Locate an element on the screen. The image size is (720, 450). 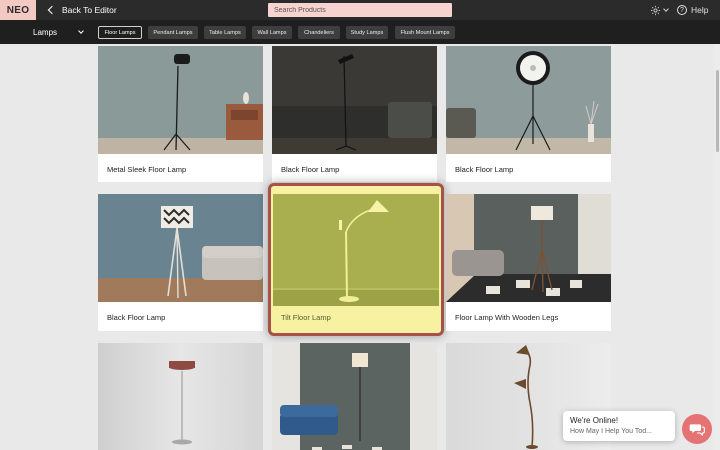
search-input is located at coordinates (360, 10).